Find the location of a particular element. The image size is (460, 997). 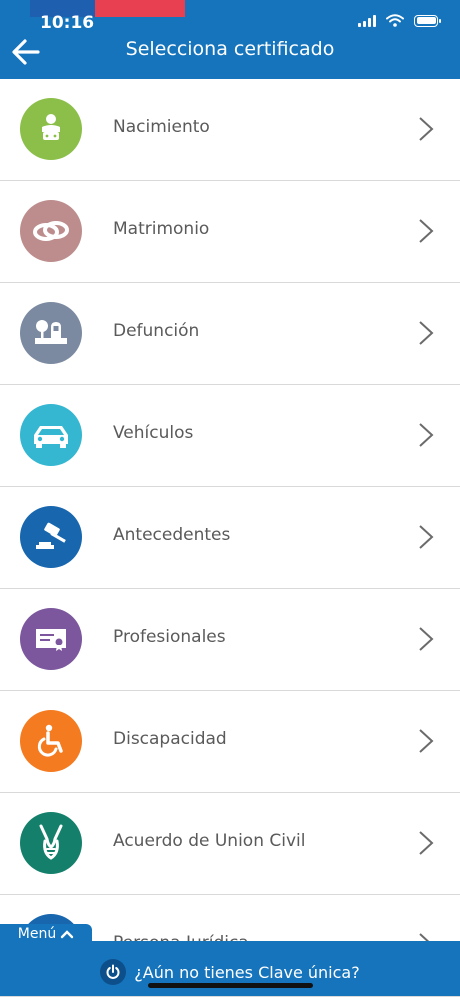

home-indicator is located at coordinates (230, 985).